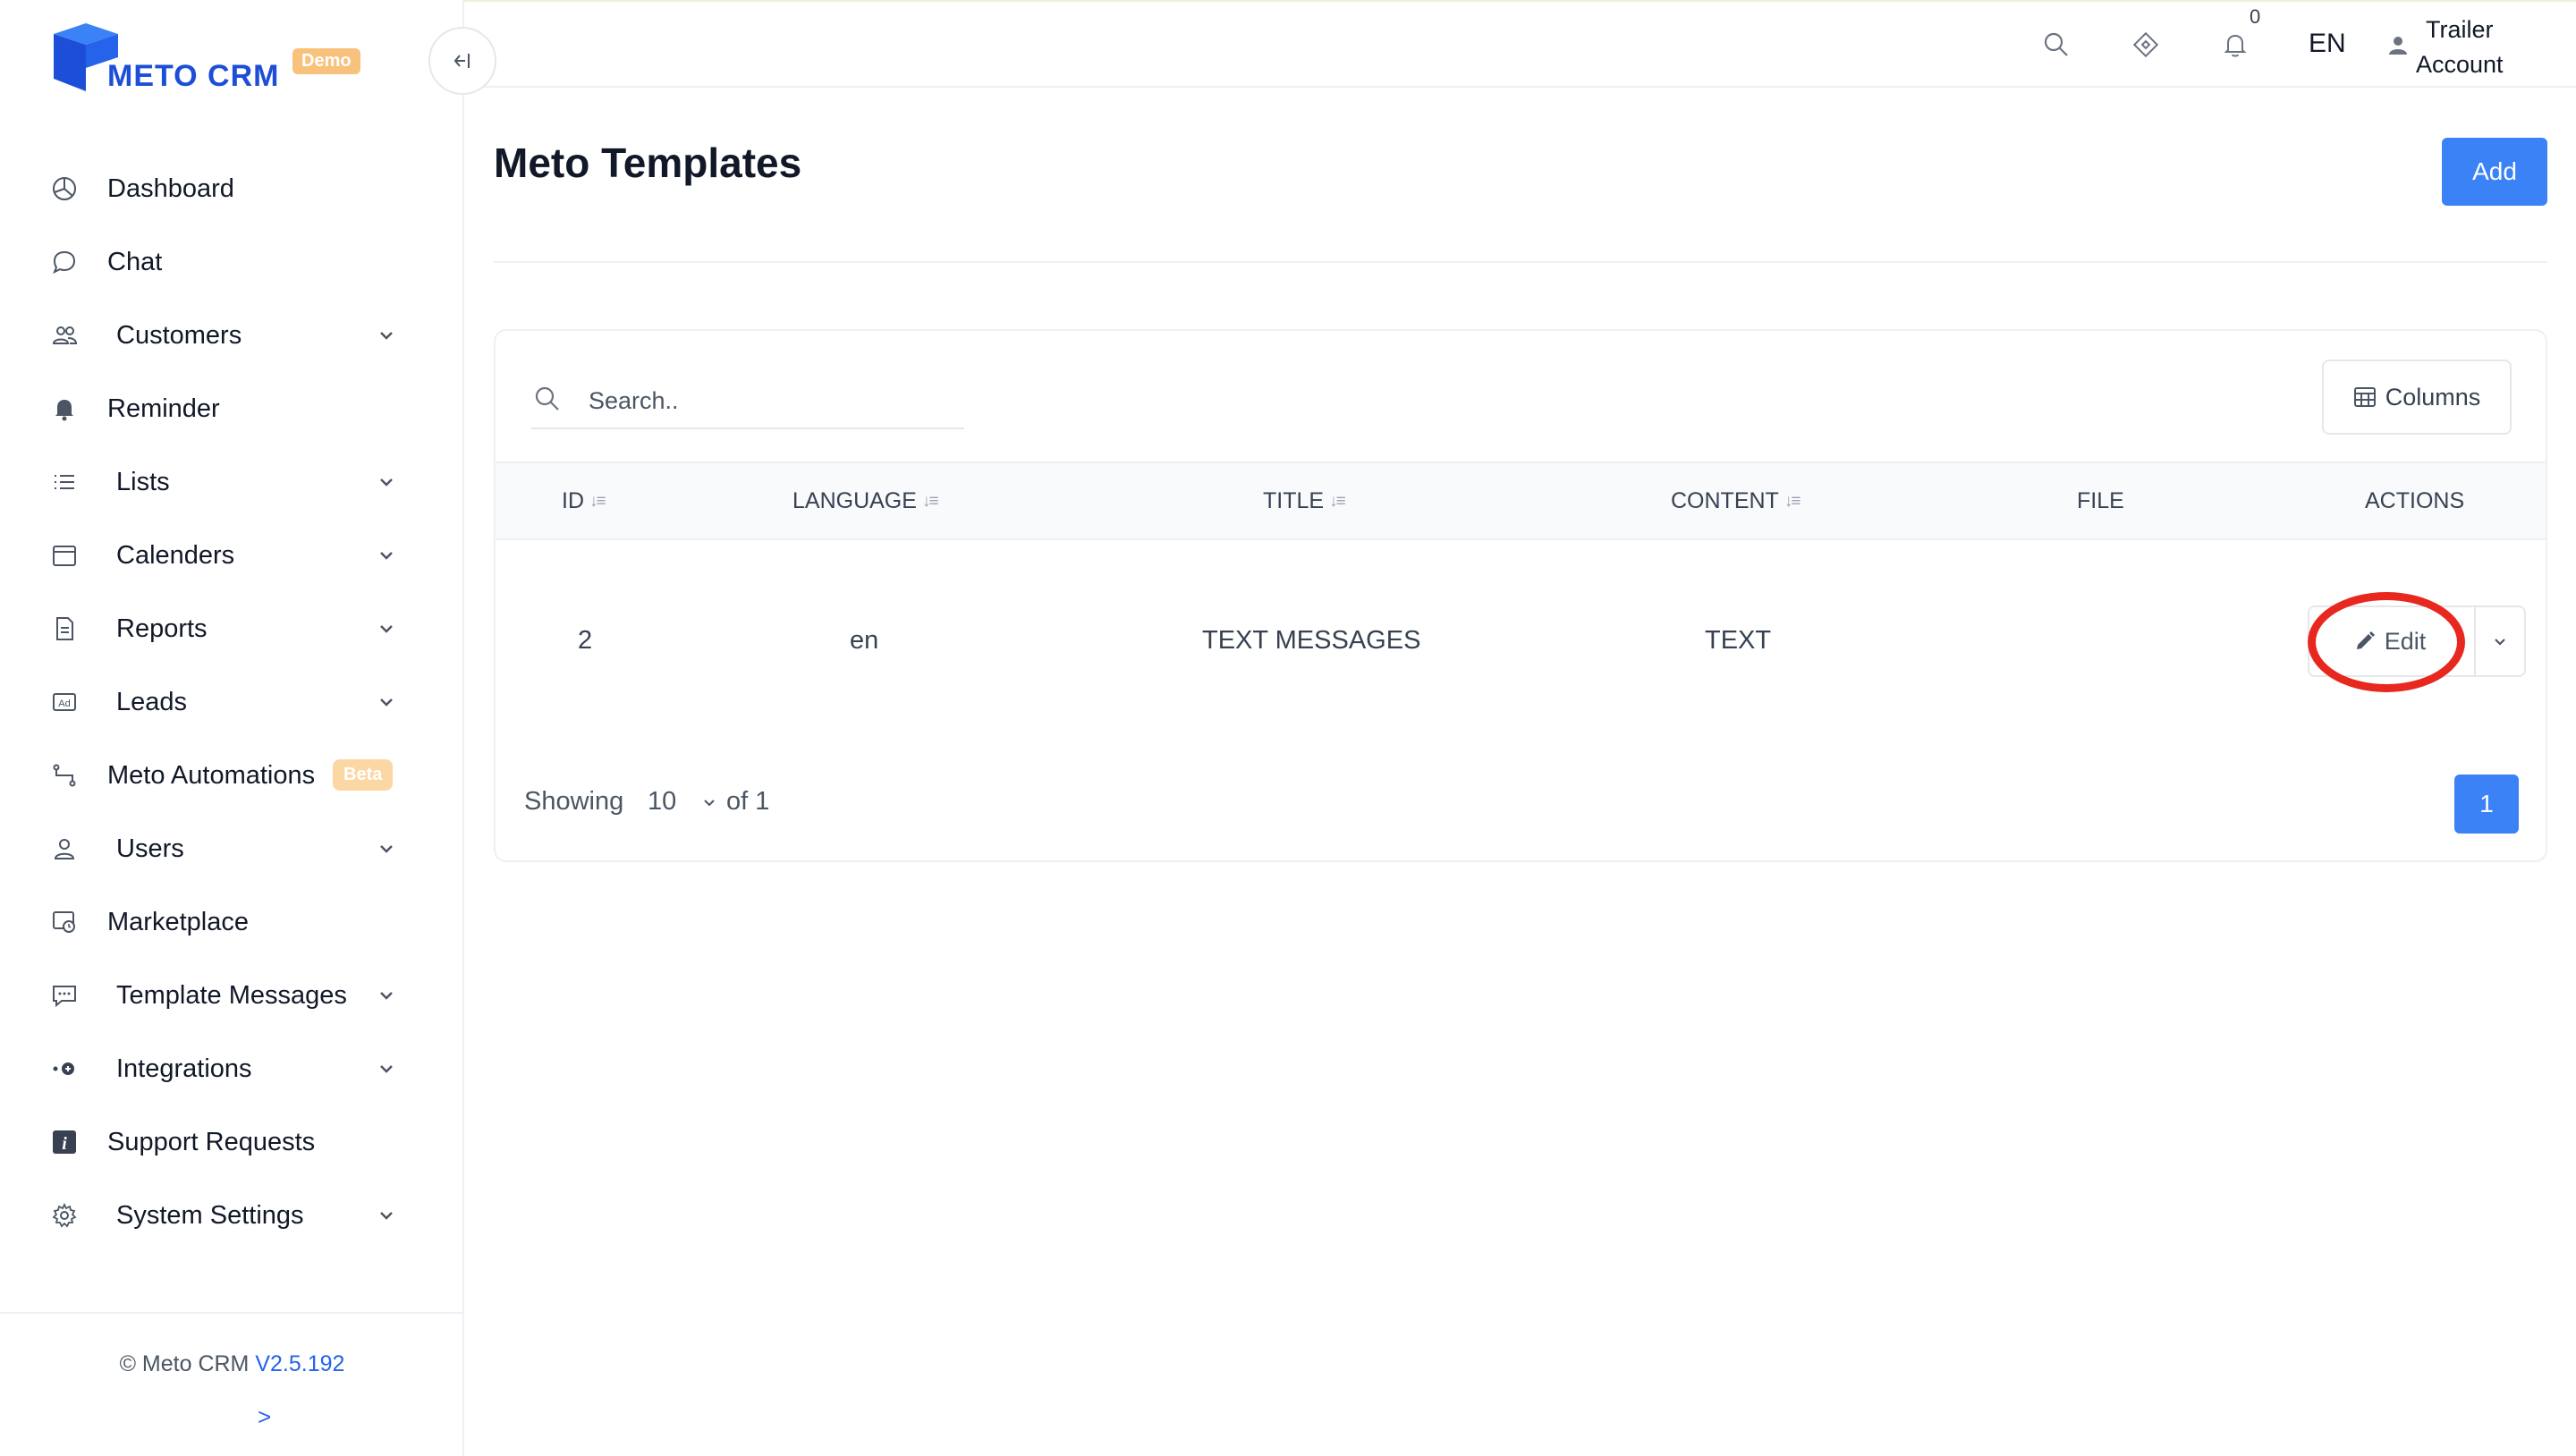  What do you see at coordinates (2405, 641) in the screenshot?
I see `edit-label: Edit` at bounding box center [2405, 641].